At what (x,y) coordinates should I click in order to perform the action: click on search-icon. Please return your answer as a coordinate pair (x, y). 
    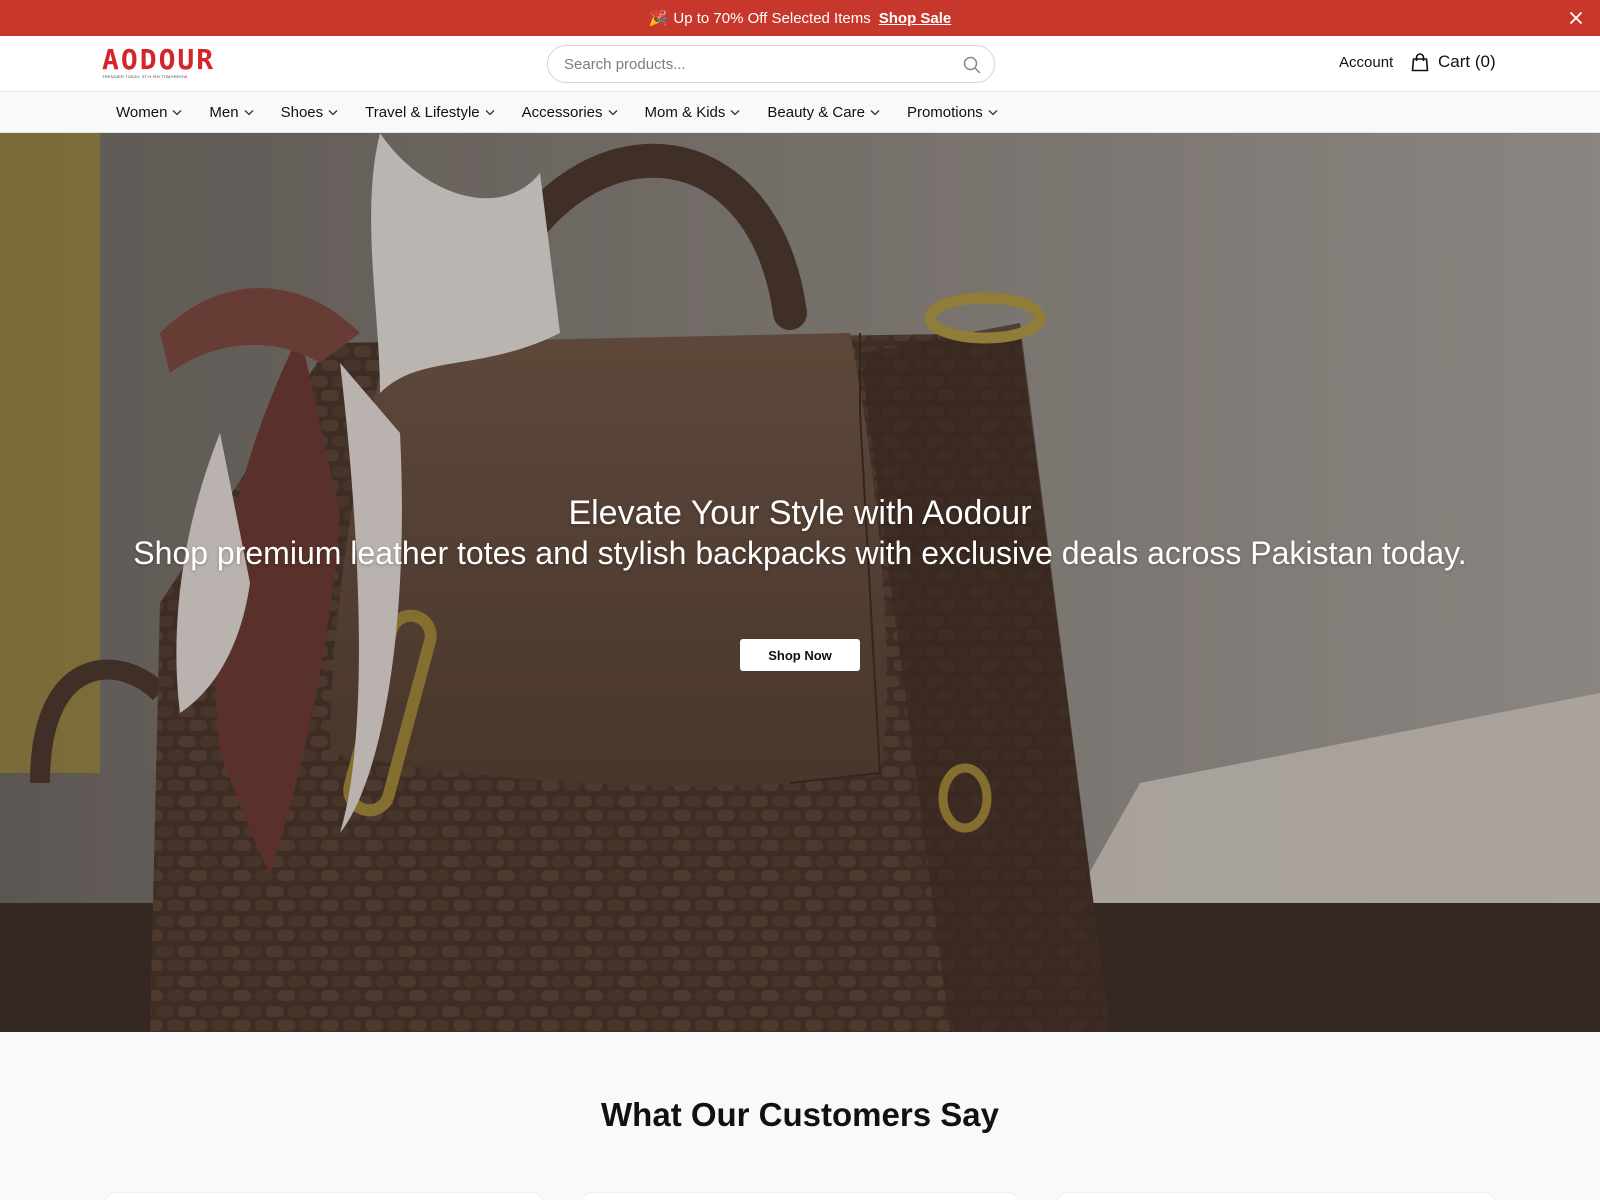
    Looking at the image, I should click on (972, 65).